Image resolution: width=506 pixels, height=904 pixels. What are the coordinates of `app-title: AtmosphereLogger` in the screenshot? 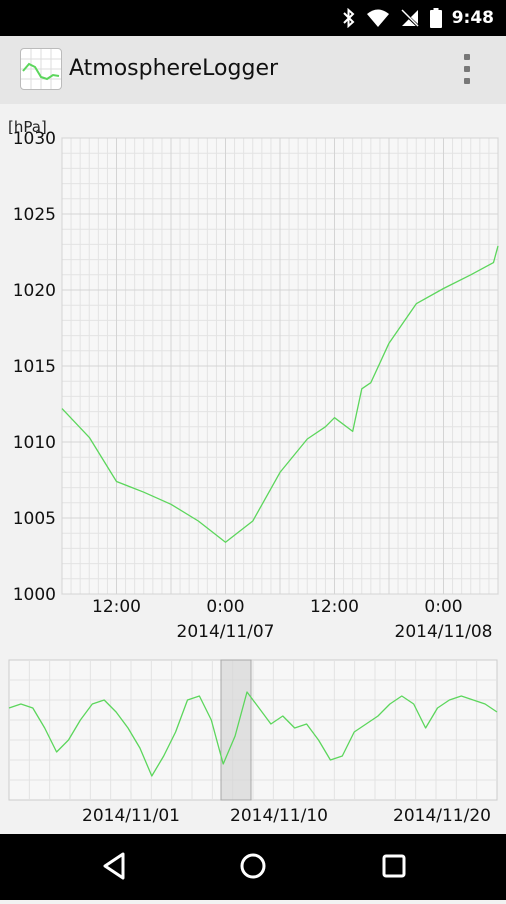 It's located at (174, 68).